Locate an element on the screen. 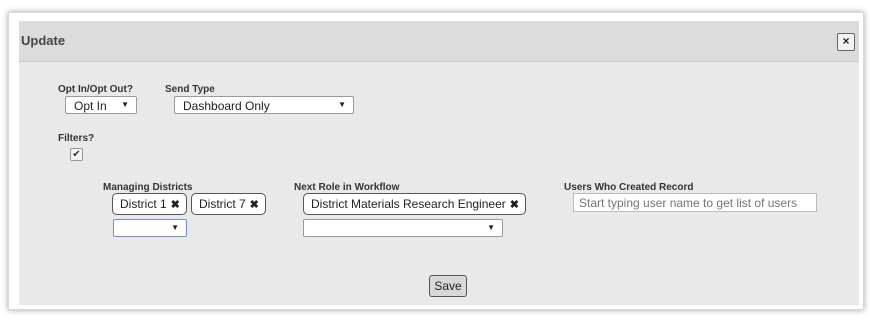  filters-label: Filters? is located at coordinates (76, 138).